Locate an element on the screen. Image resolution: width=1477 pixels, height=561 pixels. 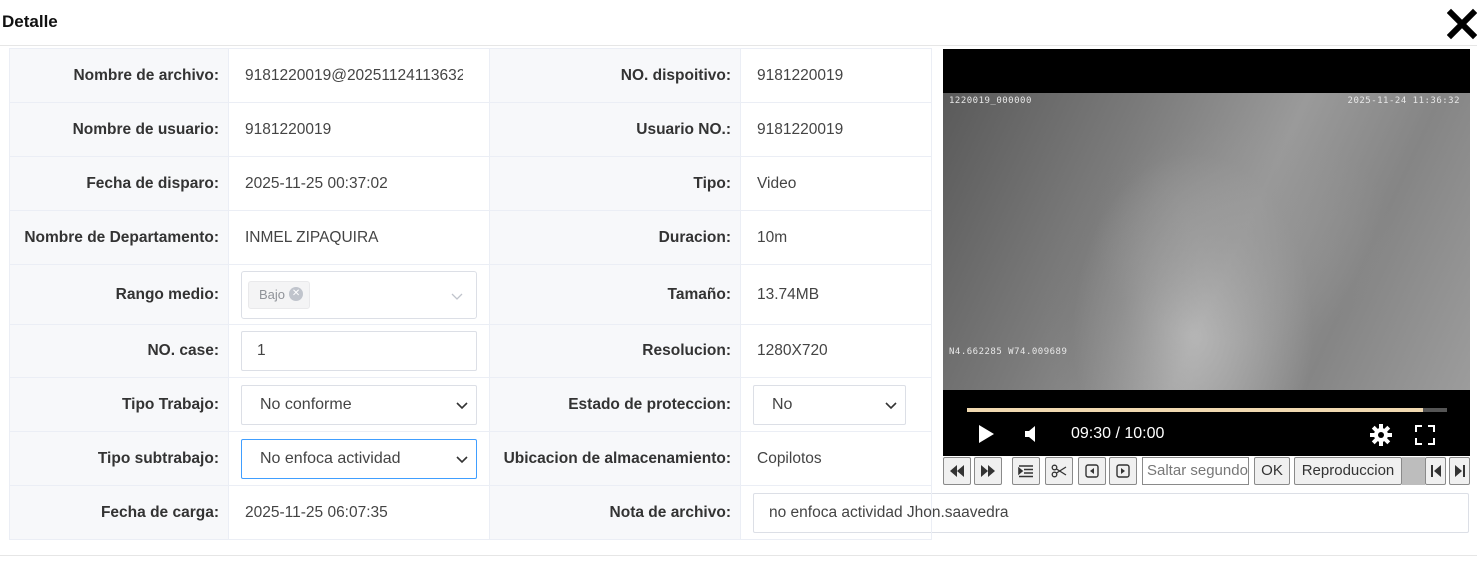
file-note-value: no enfoca actividad Jhon.saavedra is located at coordinates (1104, 512).